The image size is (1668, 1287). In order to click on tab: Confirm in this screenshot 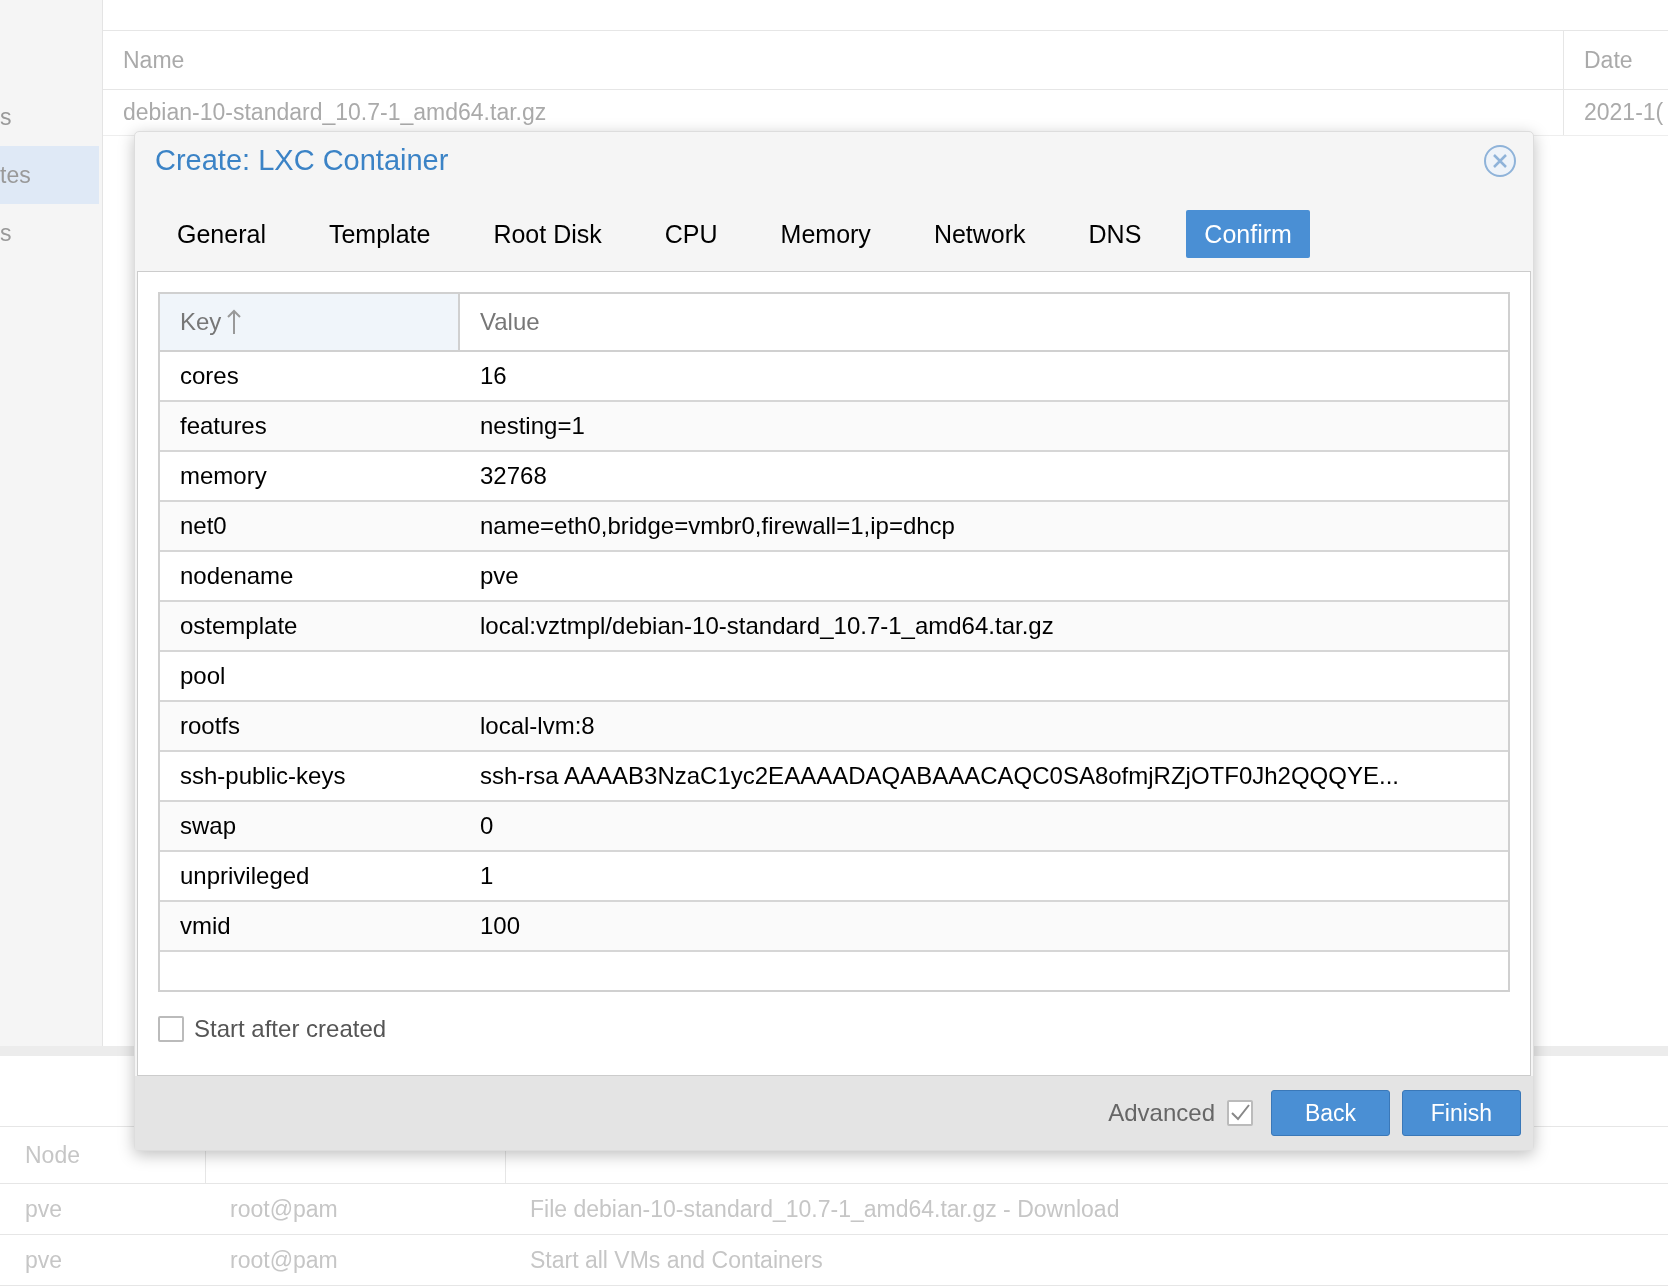, I will do `click(1248, 234)`.